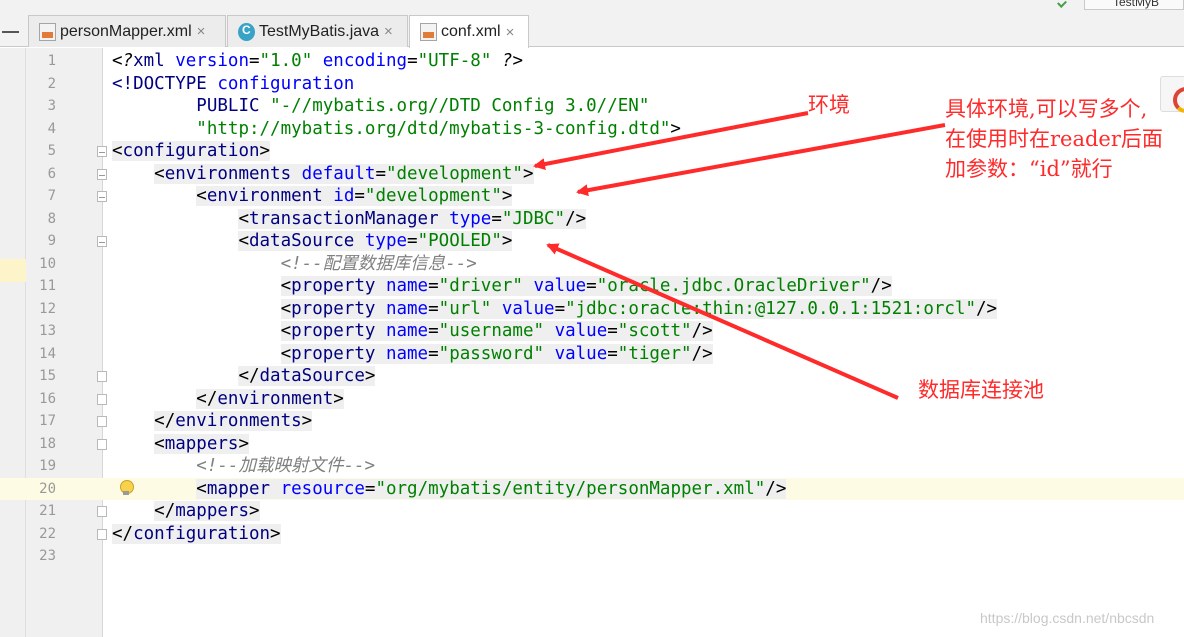 This screenshot has height=637, width=1184. What do you see at coordinates (1067, 618) in the screenshot?
I see `watermark: https://blog.csdn.net/nbcsdn` at bounding box center [1067, 618].